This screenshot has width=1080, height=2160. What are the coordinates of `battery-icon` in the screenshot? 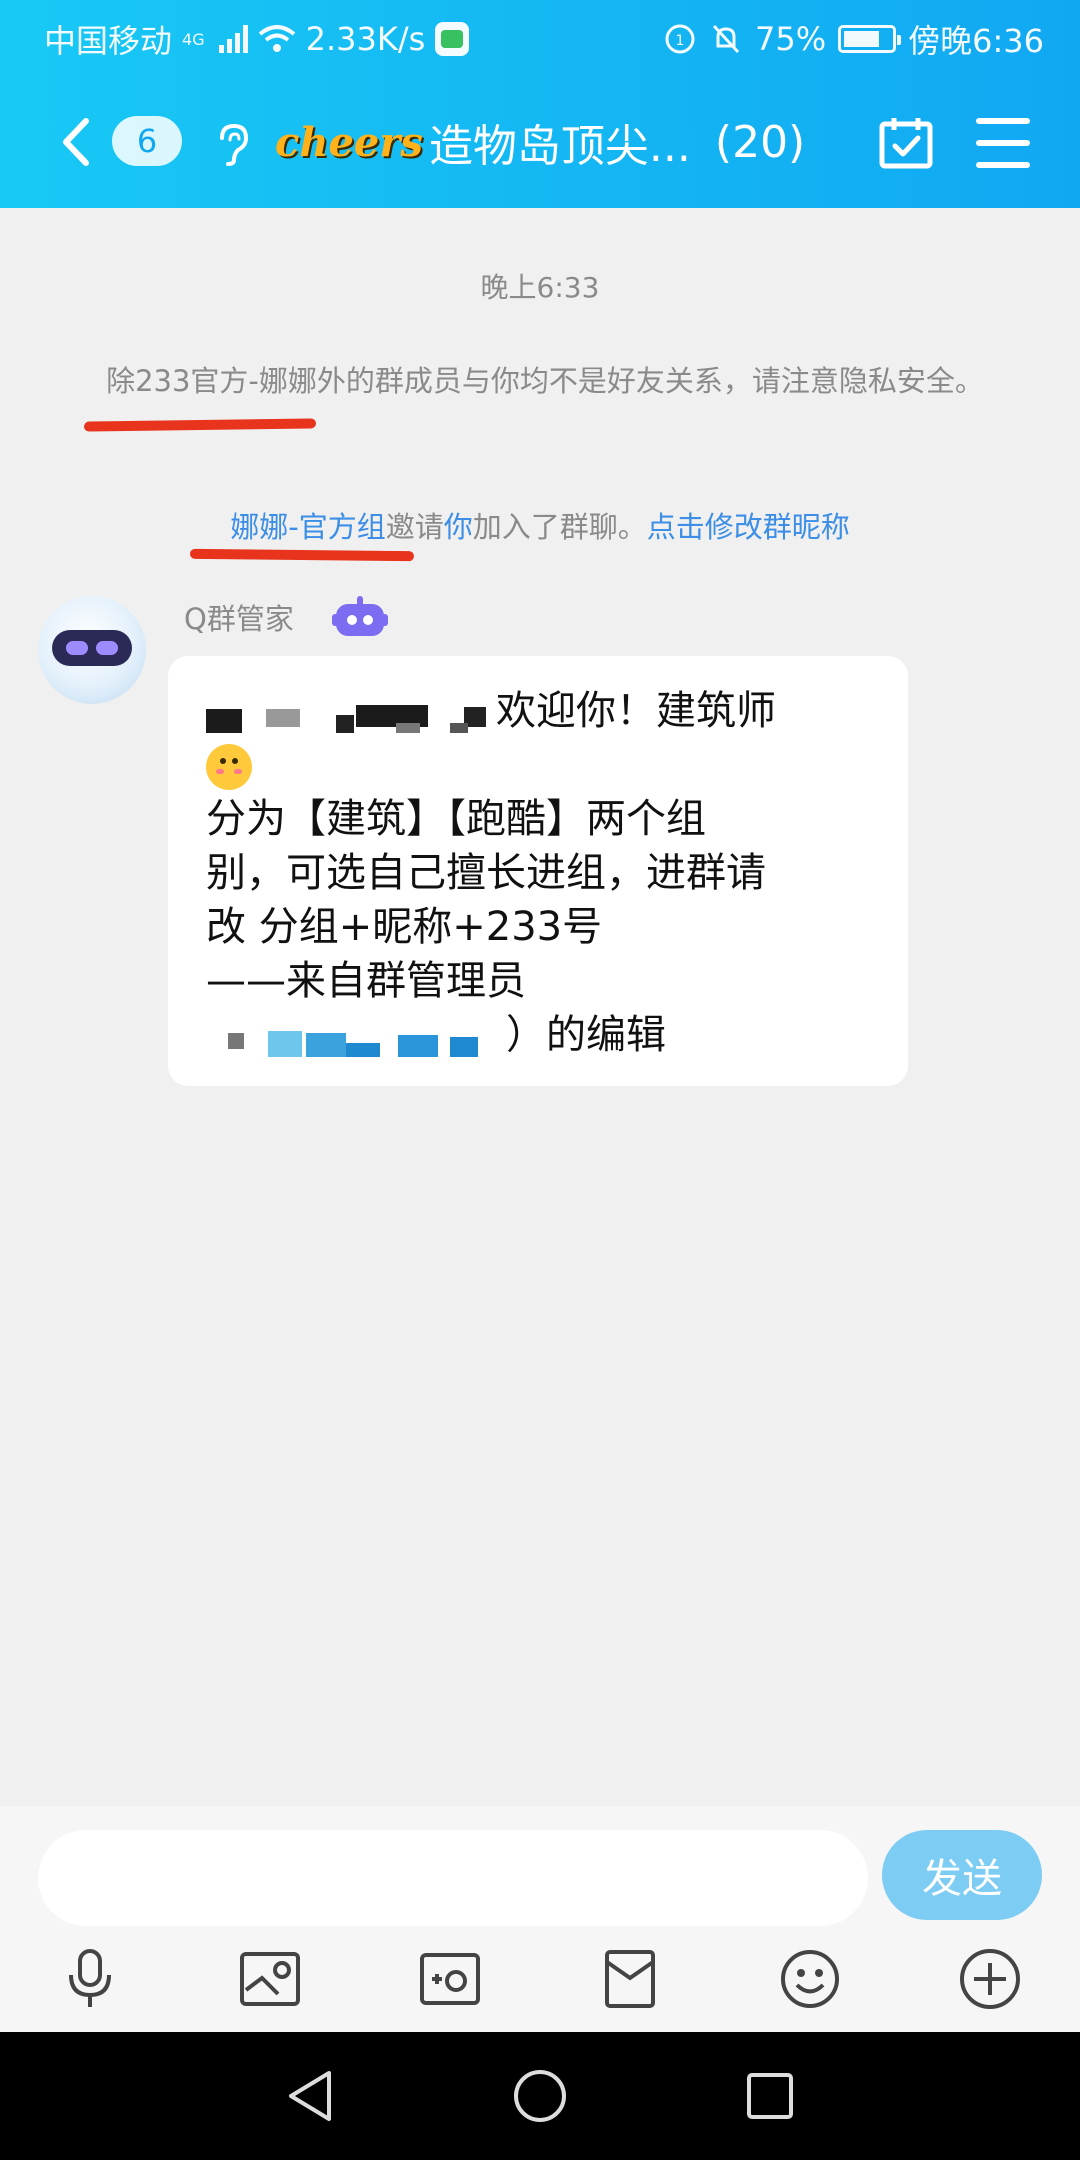 It's located at (870, 39).